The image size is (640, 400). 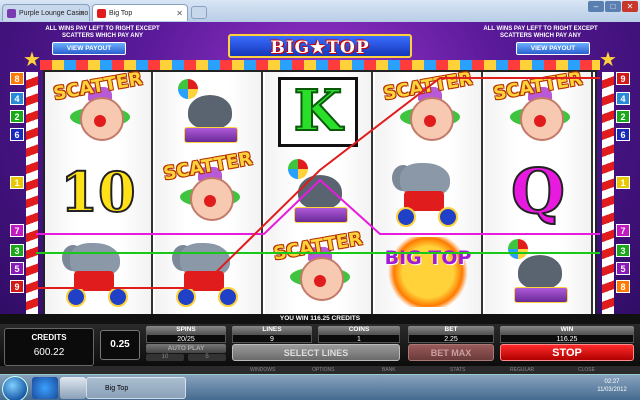 I want to click on bet-value: 2.25, so click(x=451, y=338).